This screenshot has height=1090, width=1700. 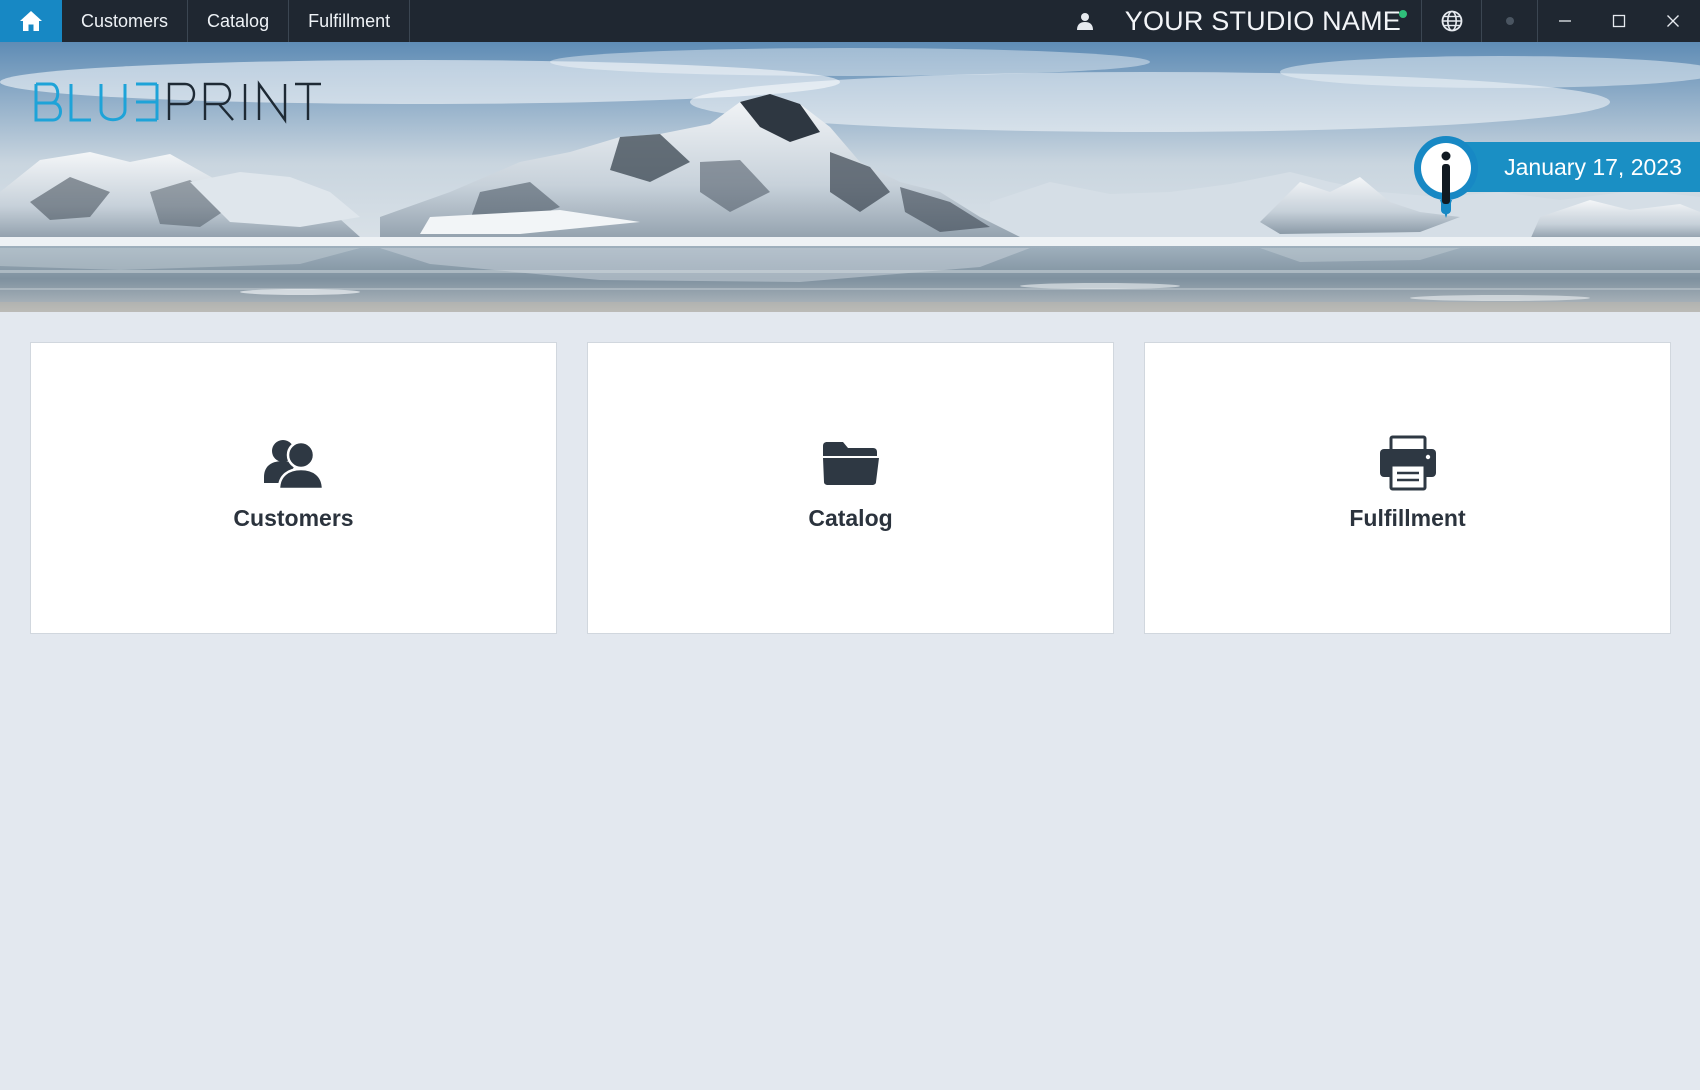 What do you see at coordinates (293, 518) in the screenshot?
I see `card-label: Customers` at bounding box center [293, 518].